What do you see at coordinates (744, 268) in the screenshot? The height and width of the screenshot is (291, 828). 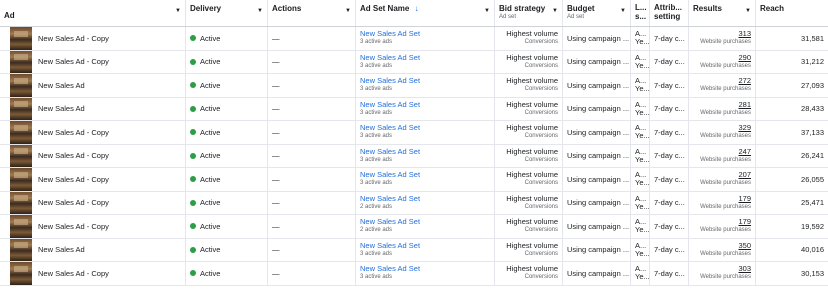 I see `results-value: 303` at bounding box center [744, 268].